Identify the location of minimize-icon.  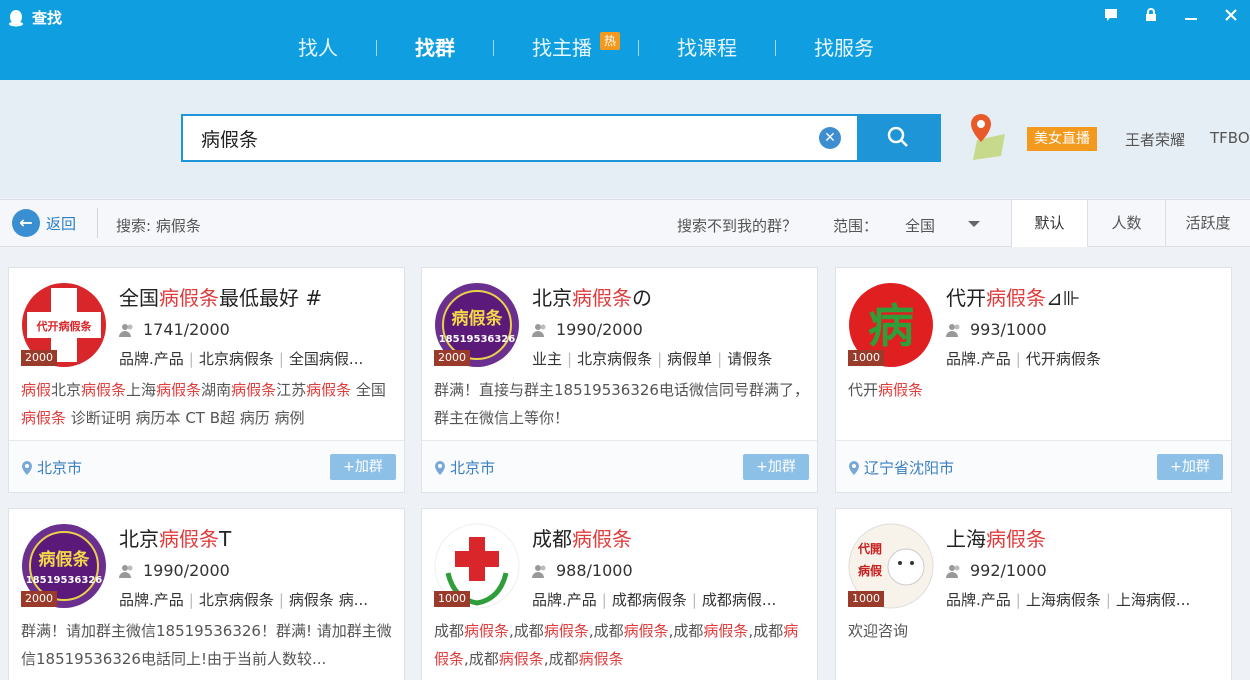
(1191, 15).